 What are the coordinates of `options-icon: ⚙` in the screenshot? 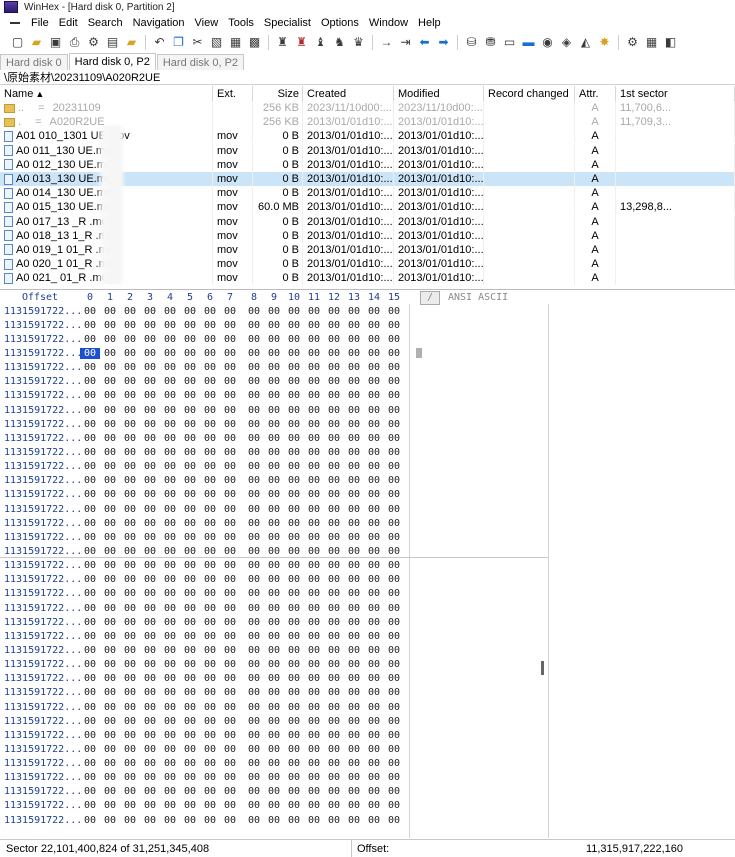 It's located at (632, 42).